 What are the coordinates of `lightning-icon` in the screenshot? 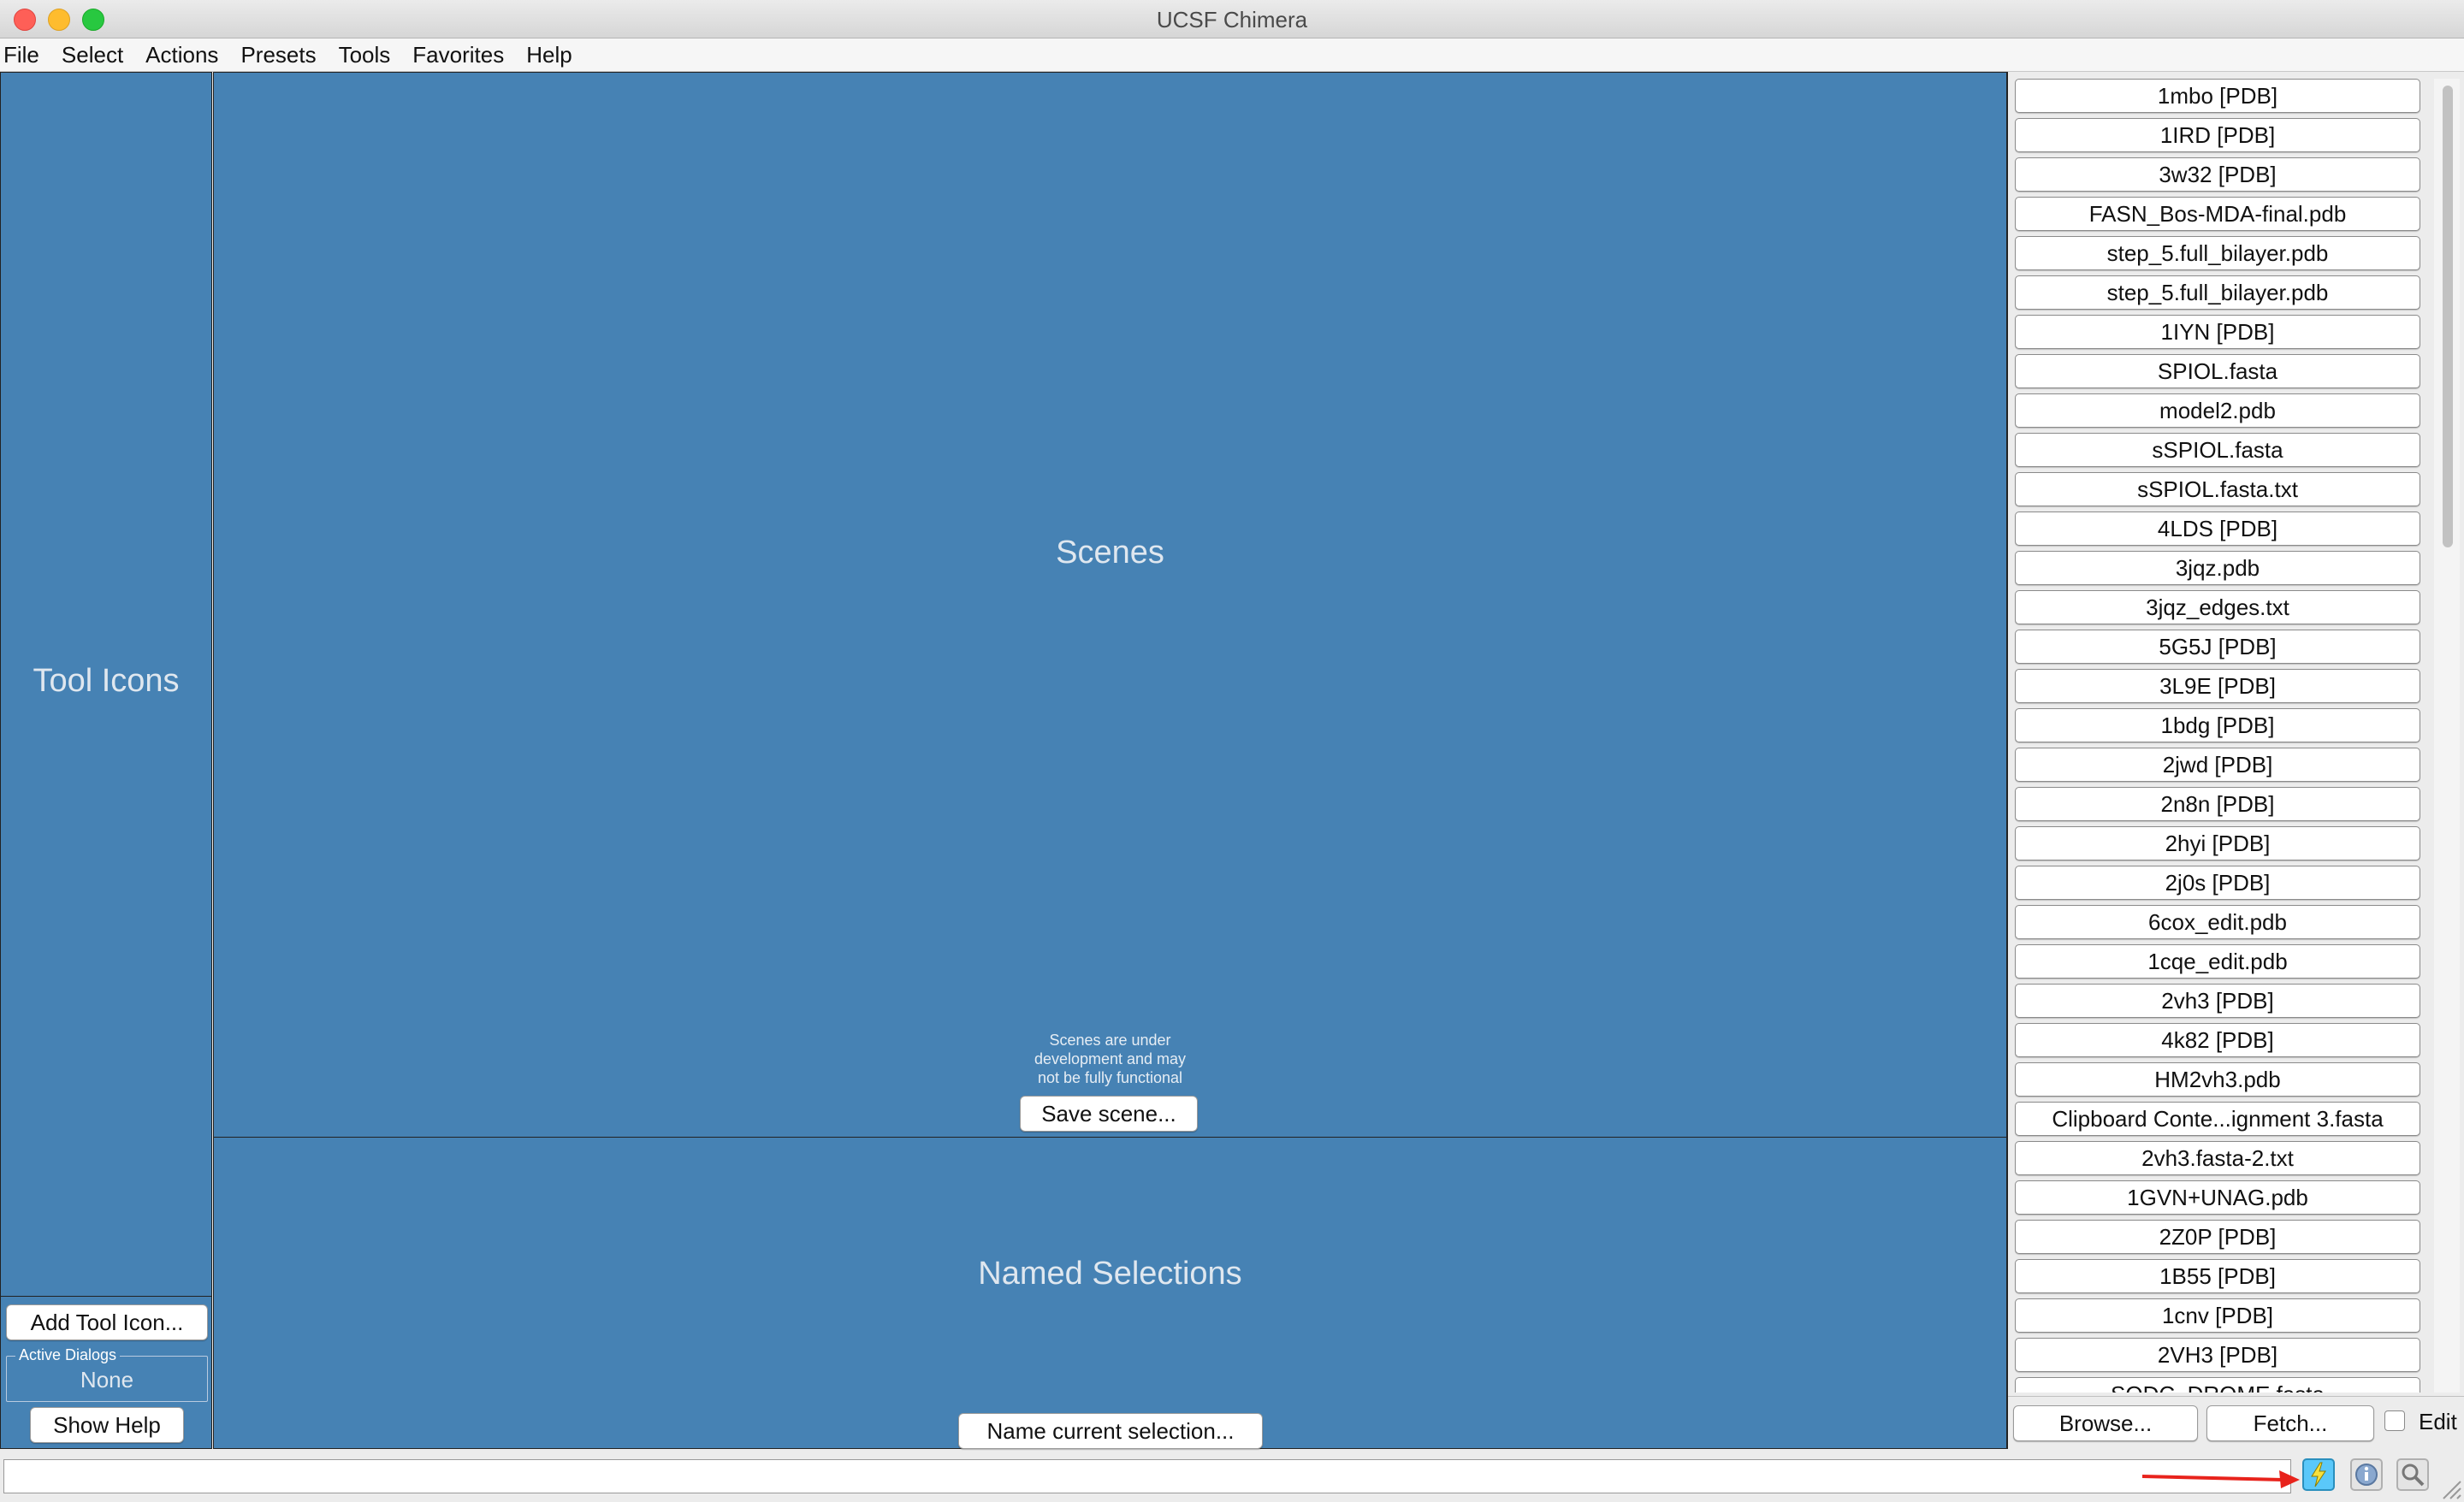 It's located at (2318, 1474).